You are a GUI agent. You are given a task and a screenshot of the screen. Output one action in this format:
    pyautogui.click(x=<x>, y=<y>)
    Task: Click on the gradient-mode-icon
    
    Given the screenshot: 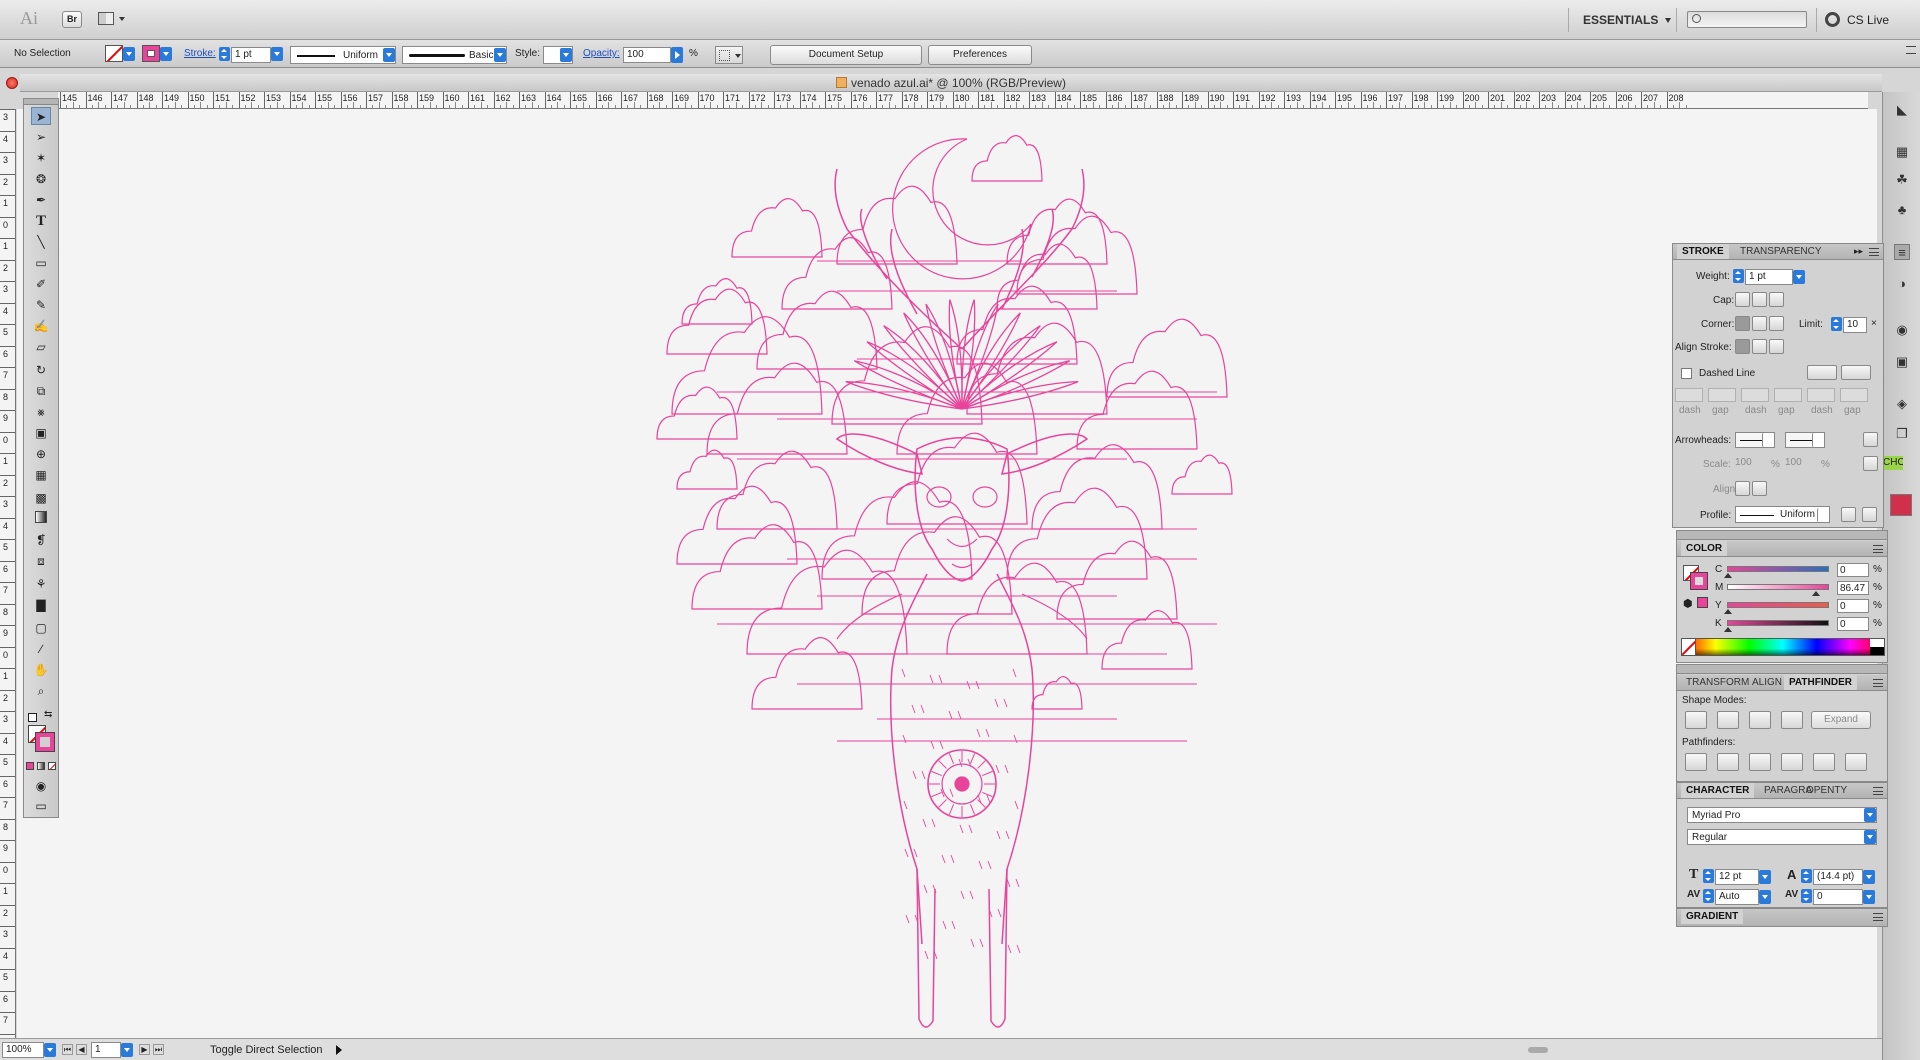 What is the action you would take?
    pyautogui.click(x=41, y=766)
    